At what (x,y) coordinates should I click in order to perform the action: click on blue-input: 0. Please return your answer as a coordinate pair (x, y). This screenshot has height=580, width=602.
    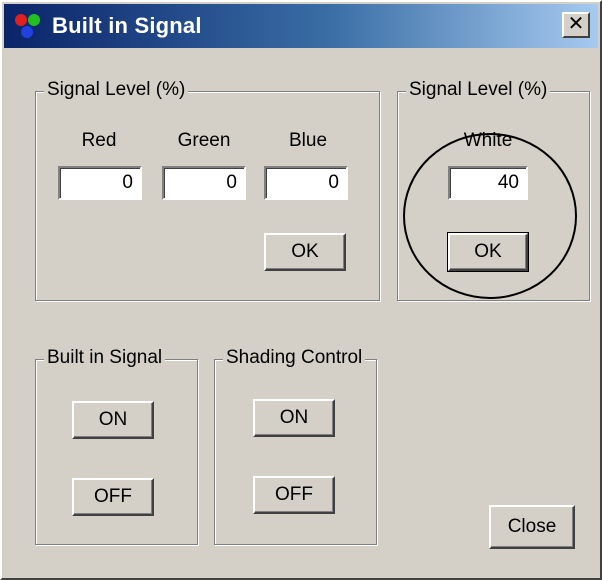
    Looking at the image, I should click on (306, 183).